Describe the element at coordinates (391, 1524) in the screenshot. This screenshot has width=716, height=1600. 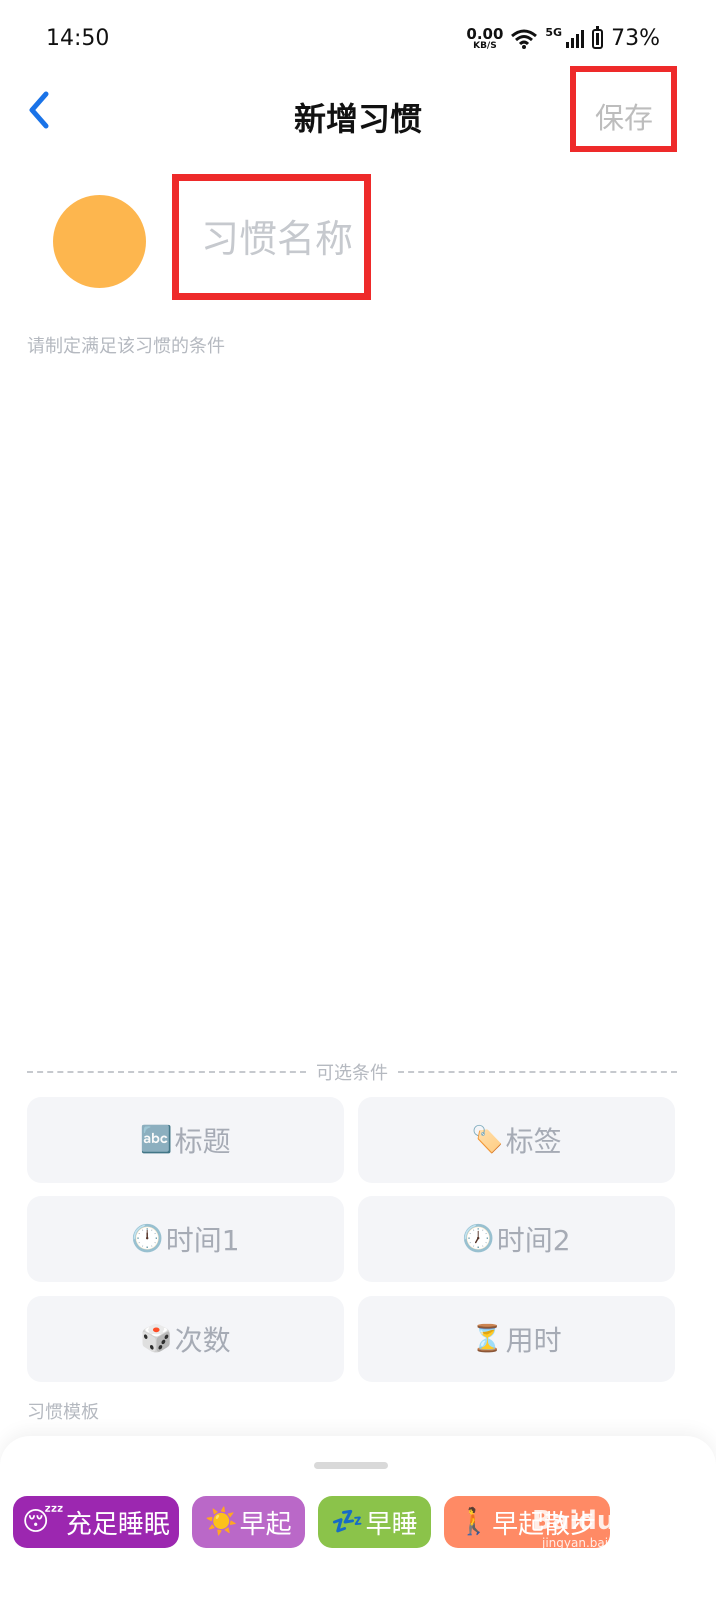
I see `chip-label: 早睡` at that location.